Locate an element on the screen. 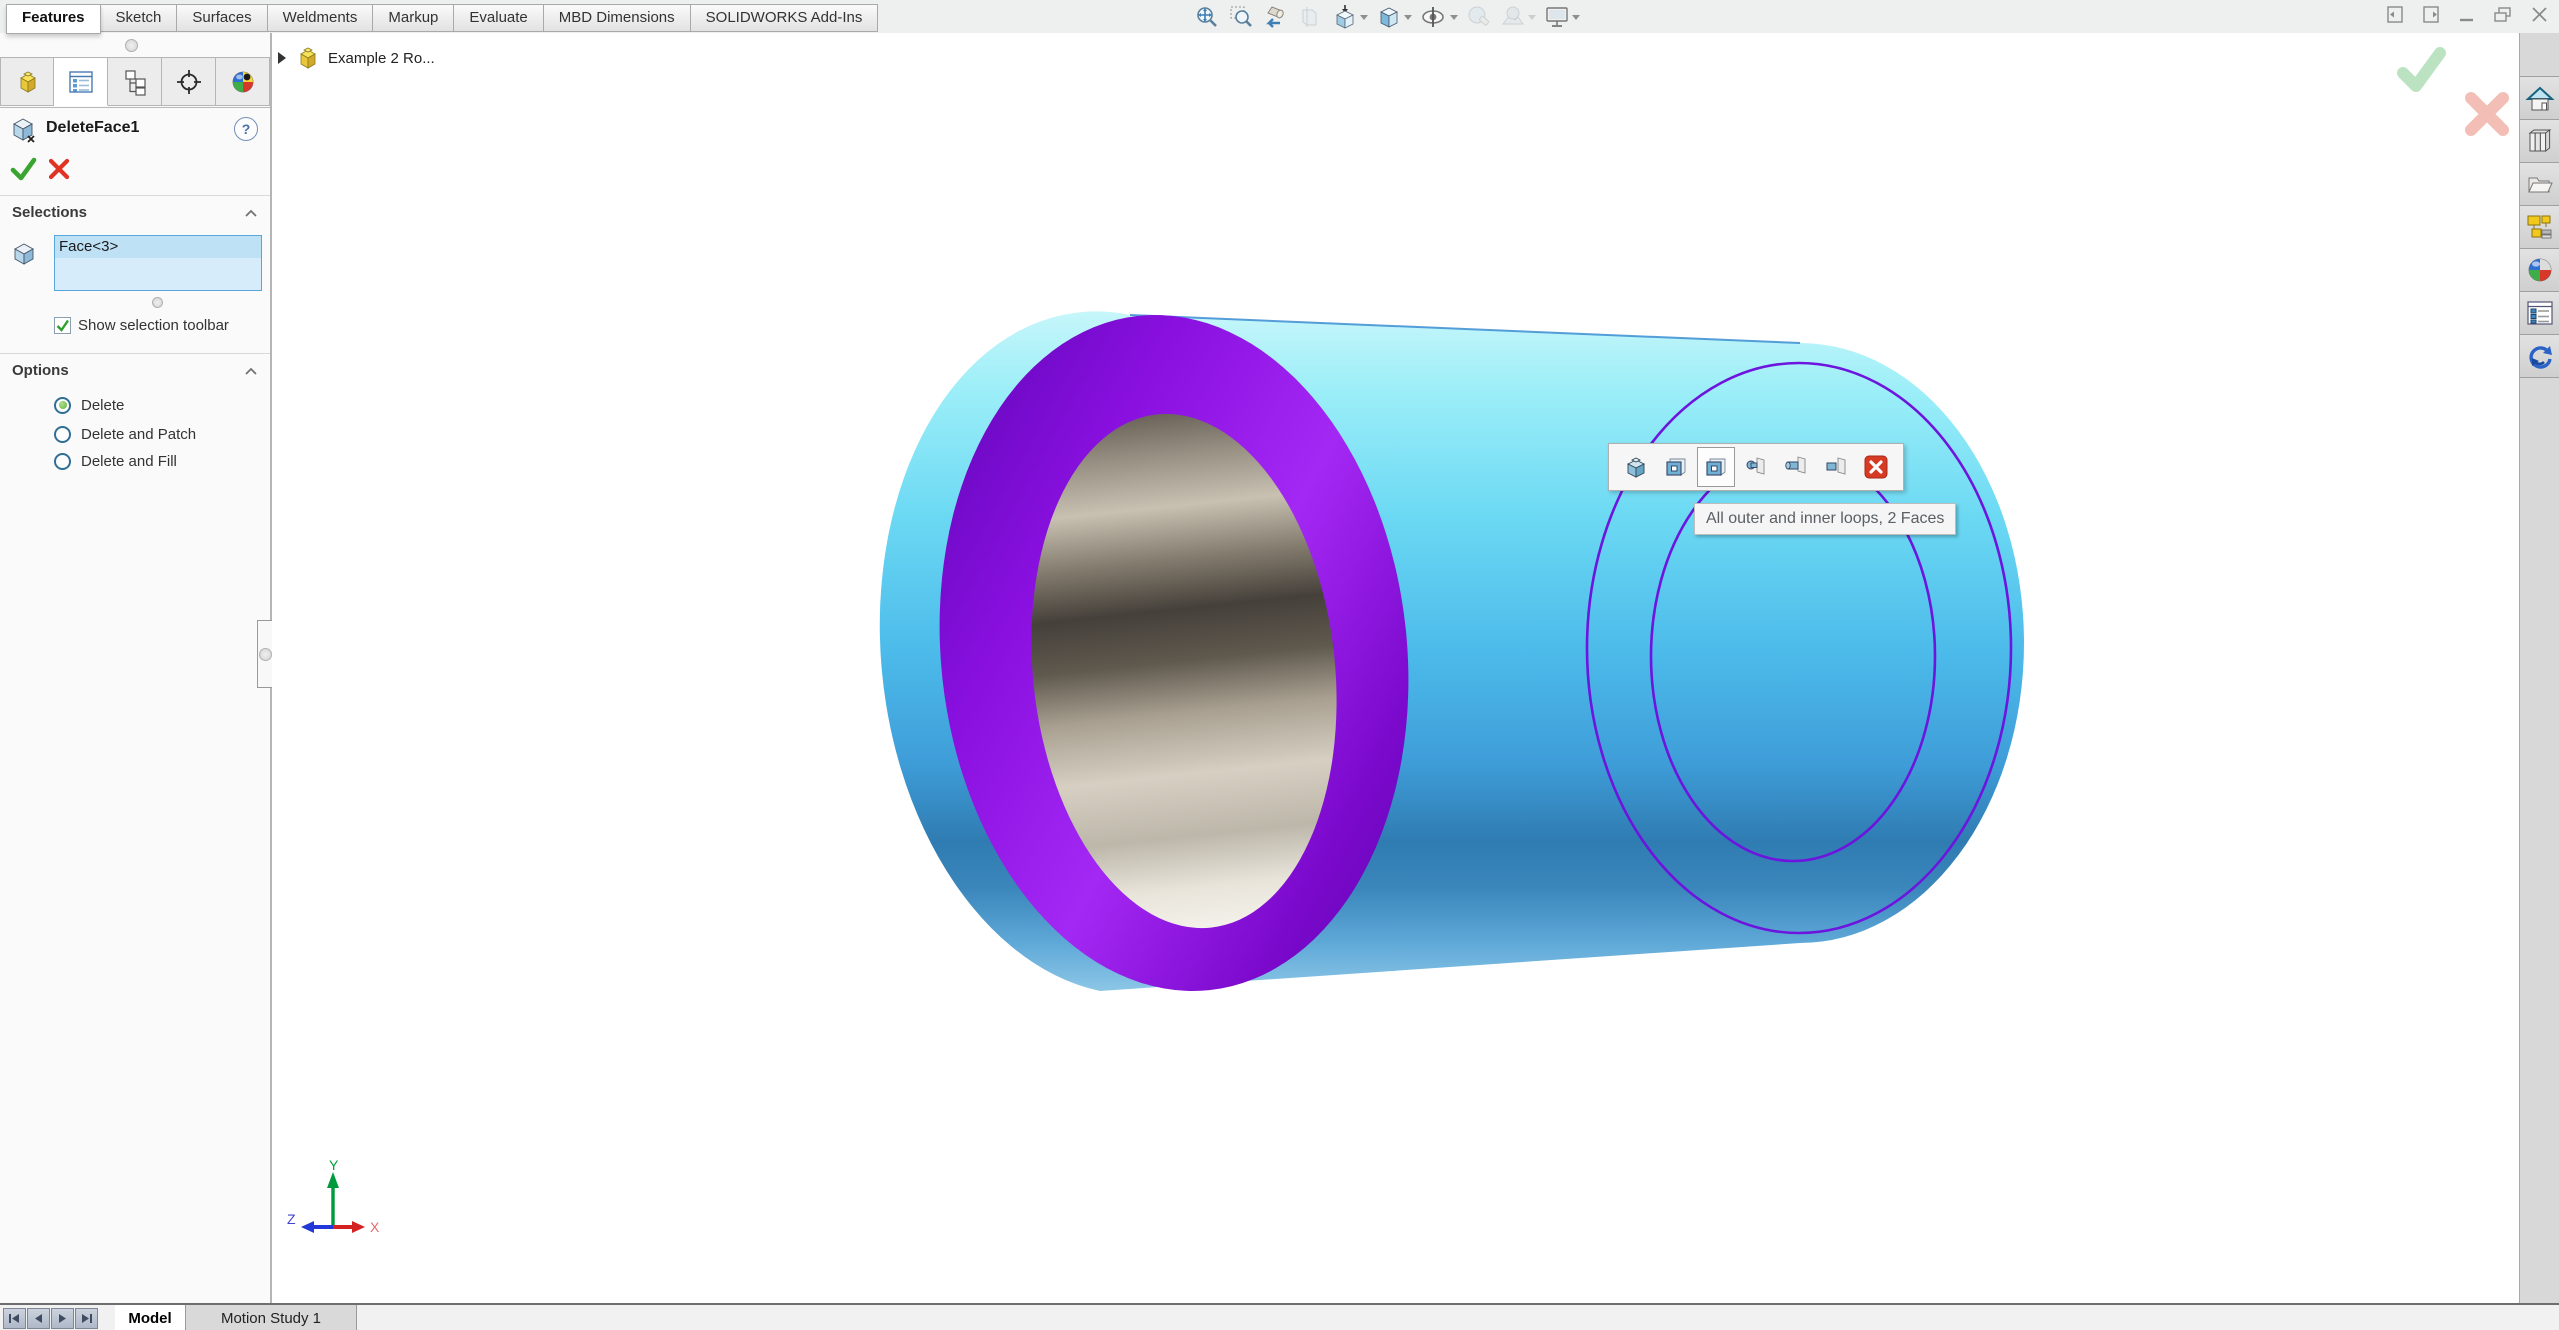 This screenshot has width=2559, height=1330. menu-tab-surfaces: Surfaces is located at coordinates (222, 18).